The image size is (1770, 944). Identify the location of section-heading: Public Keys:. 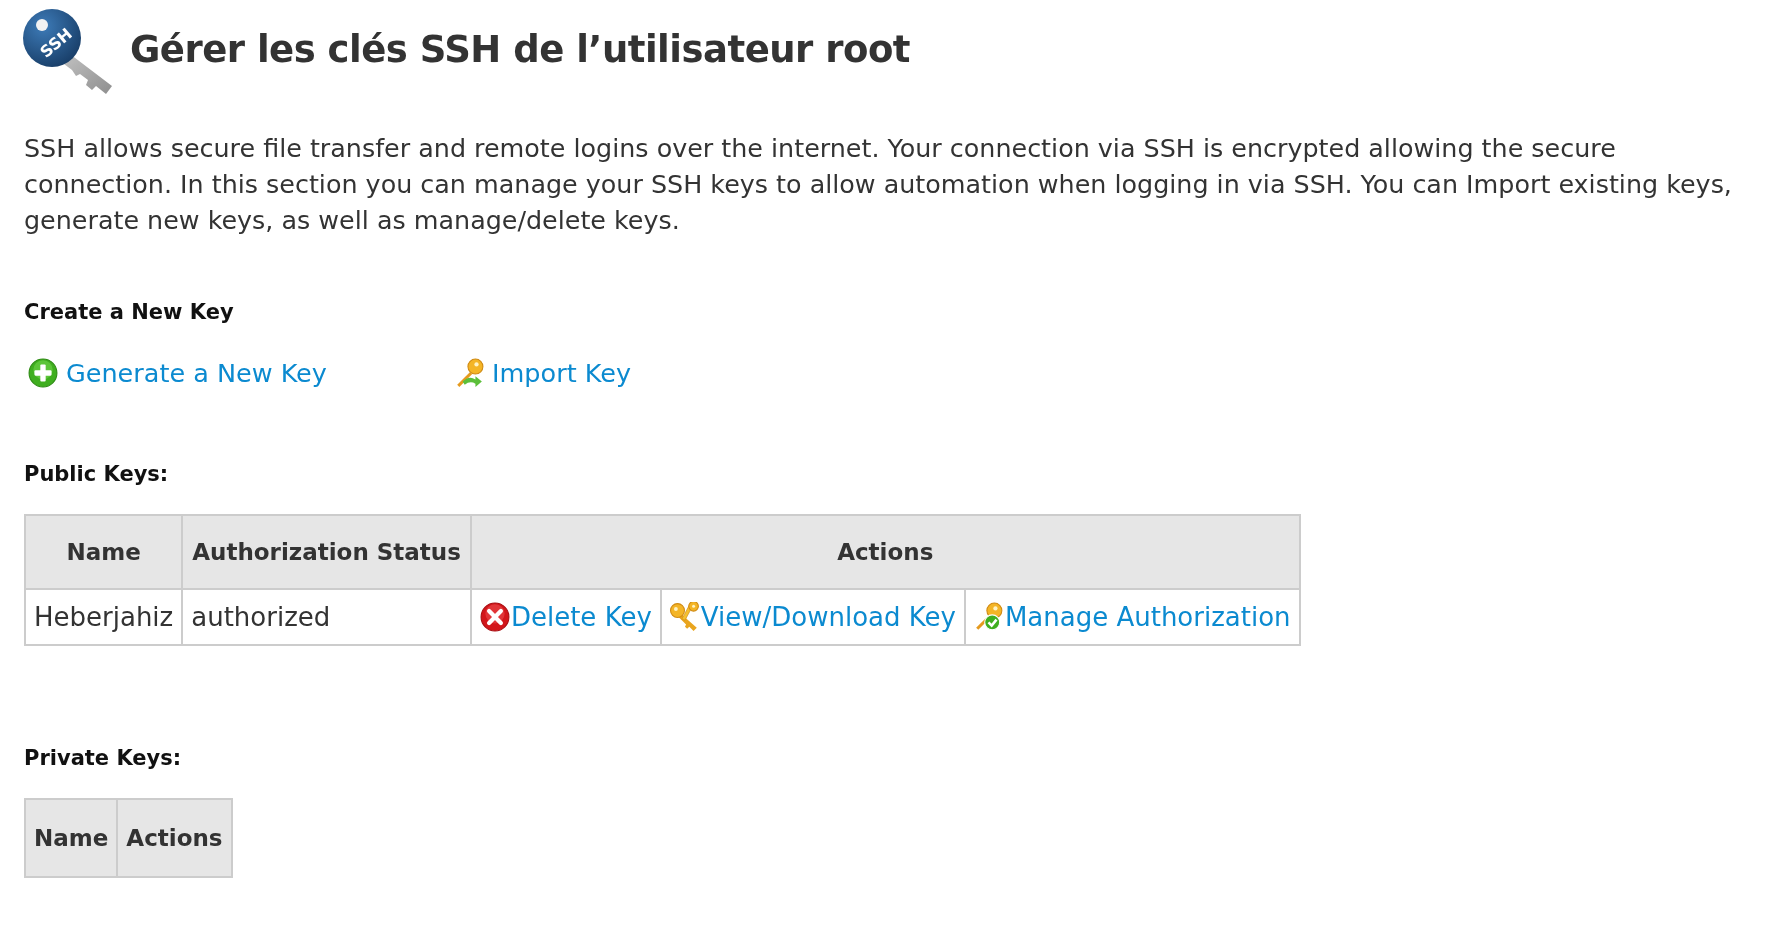
(97, 474).